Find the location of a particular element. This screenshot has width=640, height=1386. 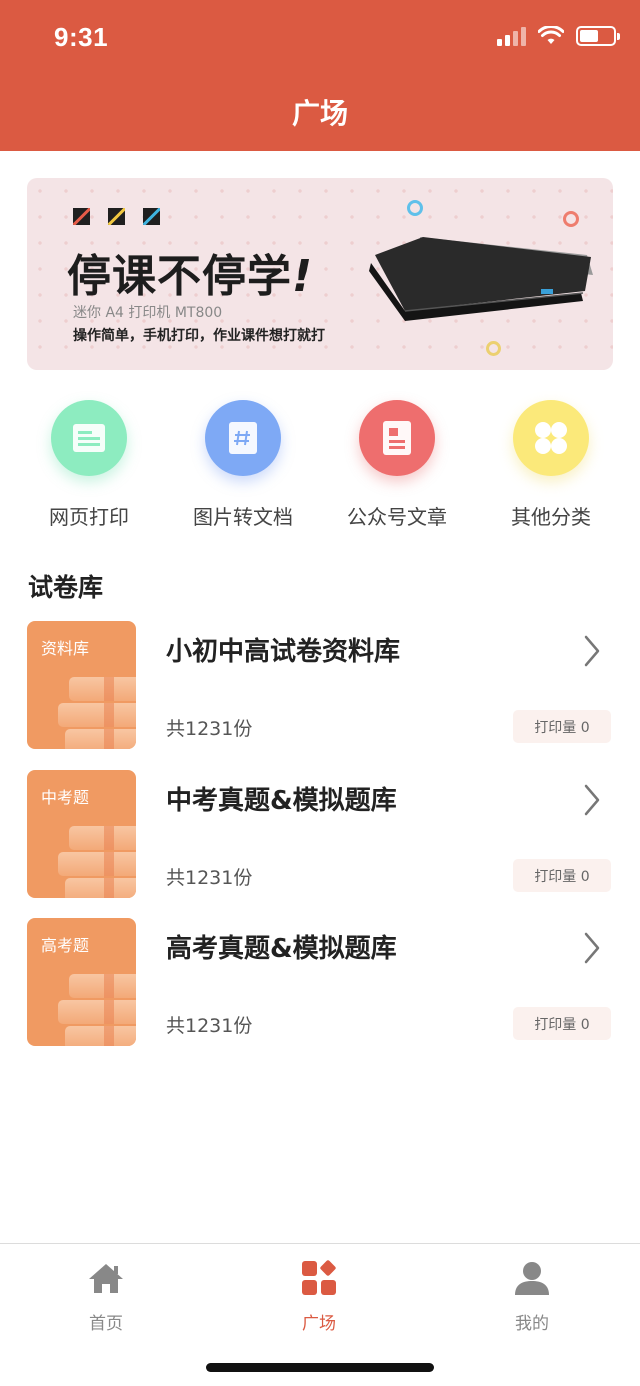

status-icons is located at coordinates (558, 36).